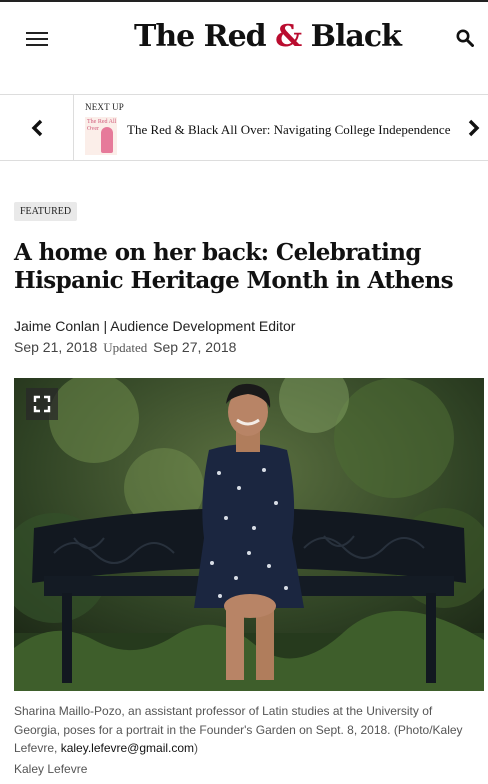 The width and height of the screenshot is (488, 784). I want to click on chevron-left-icon, so click(36, 127).